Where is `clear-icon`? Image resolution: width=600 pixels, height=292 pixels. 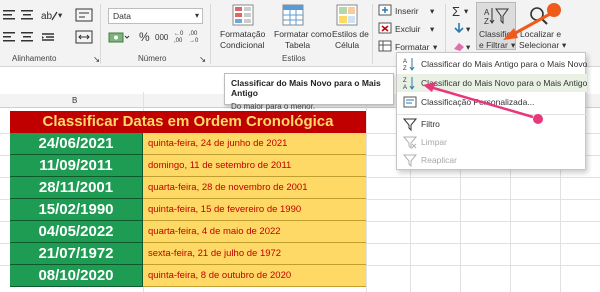 clear-icon is located at coordinates (459, 46).